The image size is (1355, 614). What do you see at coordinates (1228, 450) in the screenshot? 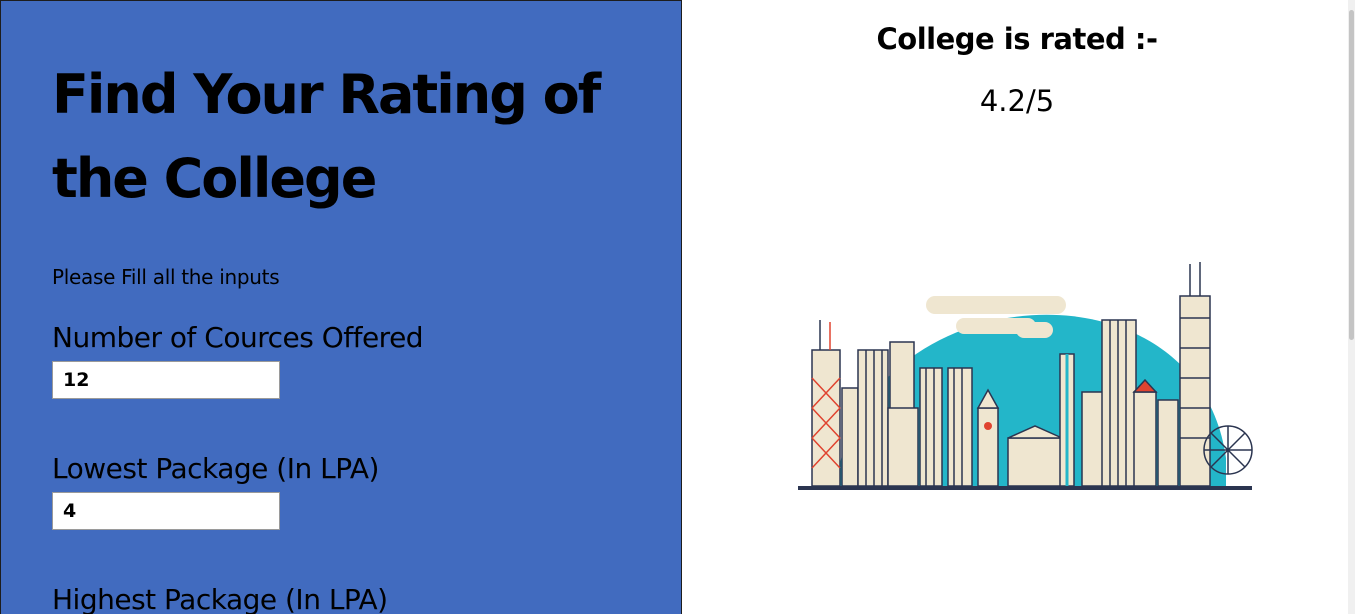
I see `ferris-wheel` at bounding box center [1228, 450].